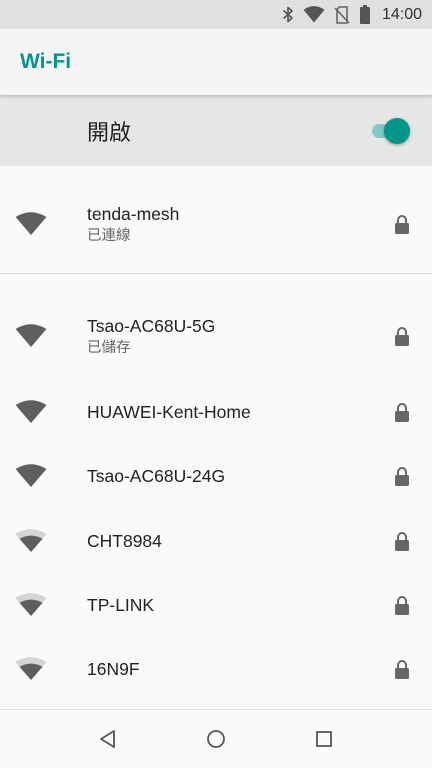 The image size is (432, 768). I want to click on network-item-tenda-mesh: tenda-mesh 已連線, so click(216, 224).